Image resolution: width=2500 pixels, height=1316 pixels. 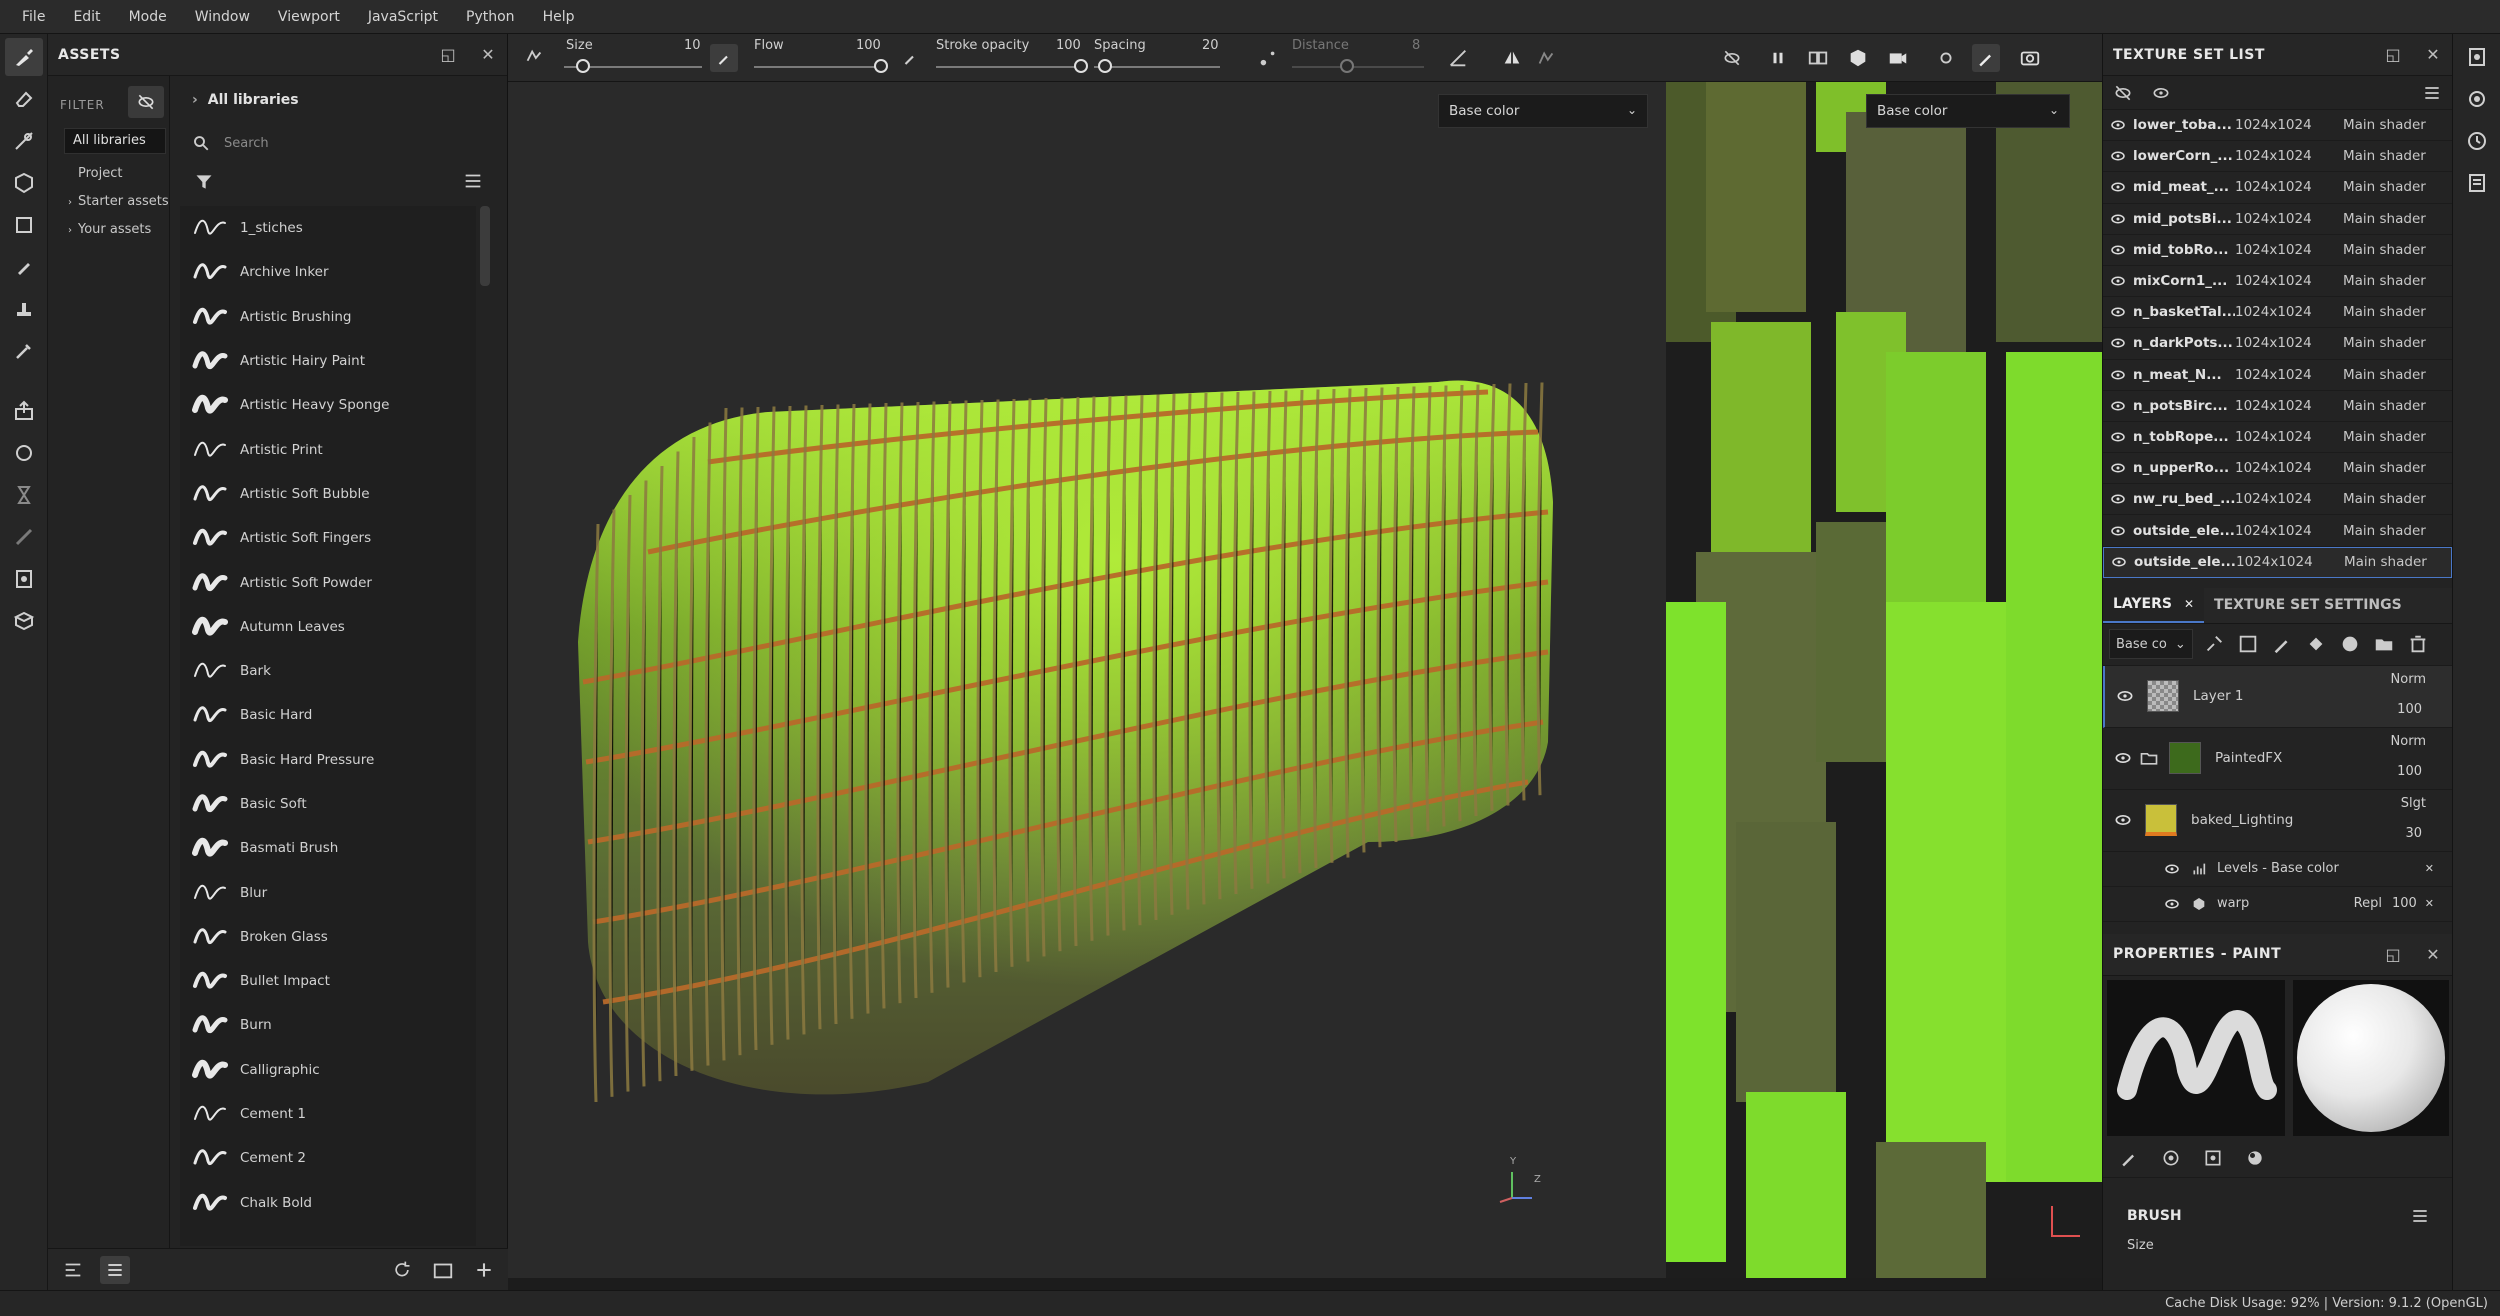 I want to click on pen-pressure-toggle, so click(x=724, y=58).